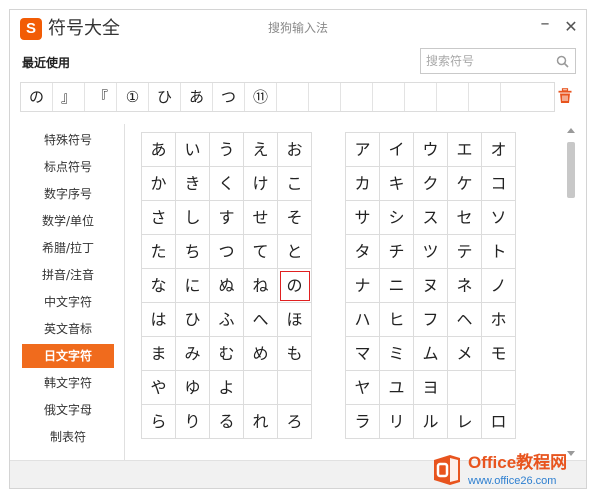 This screenshot has width=596, height=498. What do you see at coordinates (159, 422) in the screenshot?
I see `hiragana-symbol-cell: ら` at bounding box center [159, 422].